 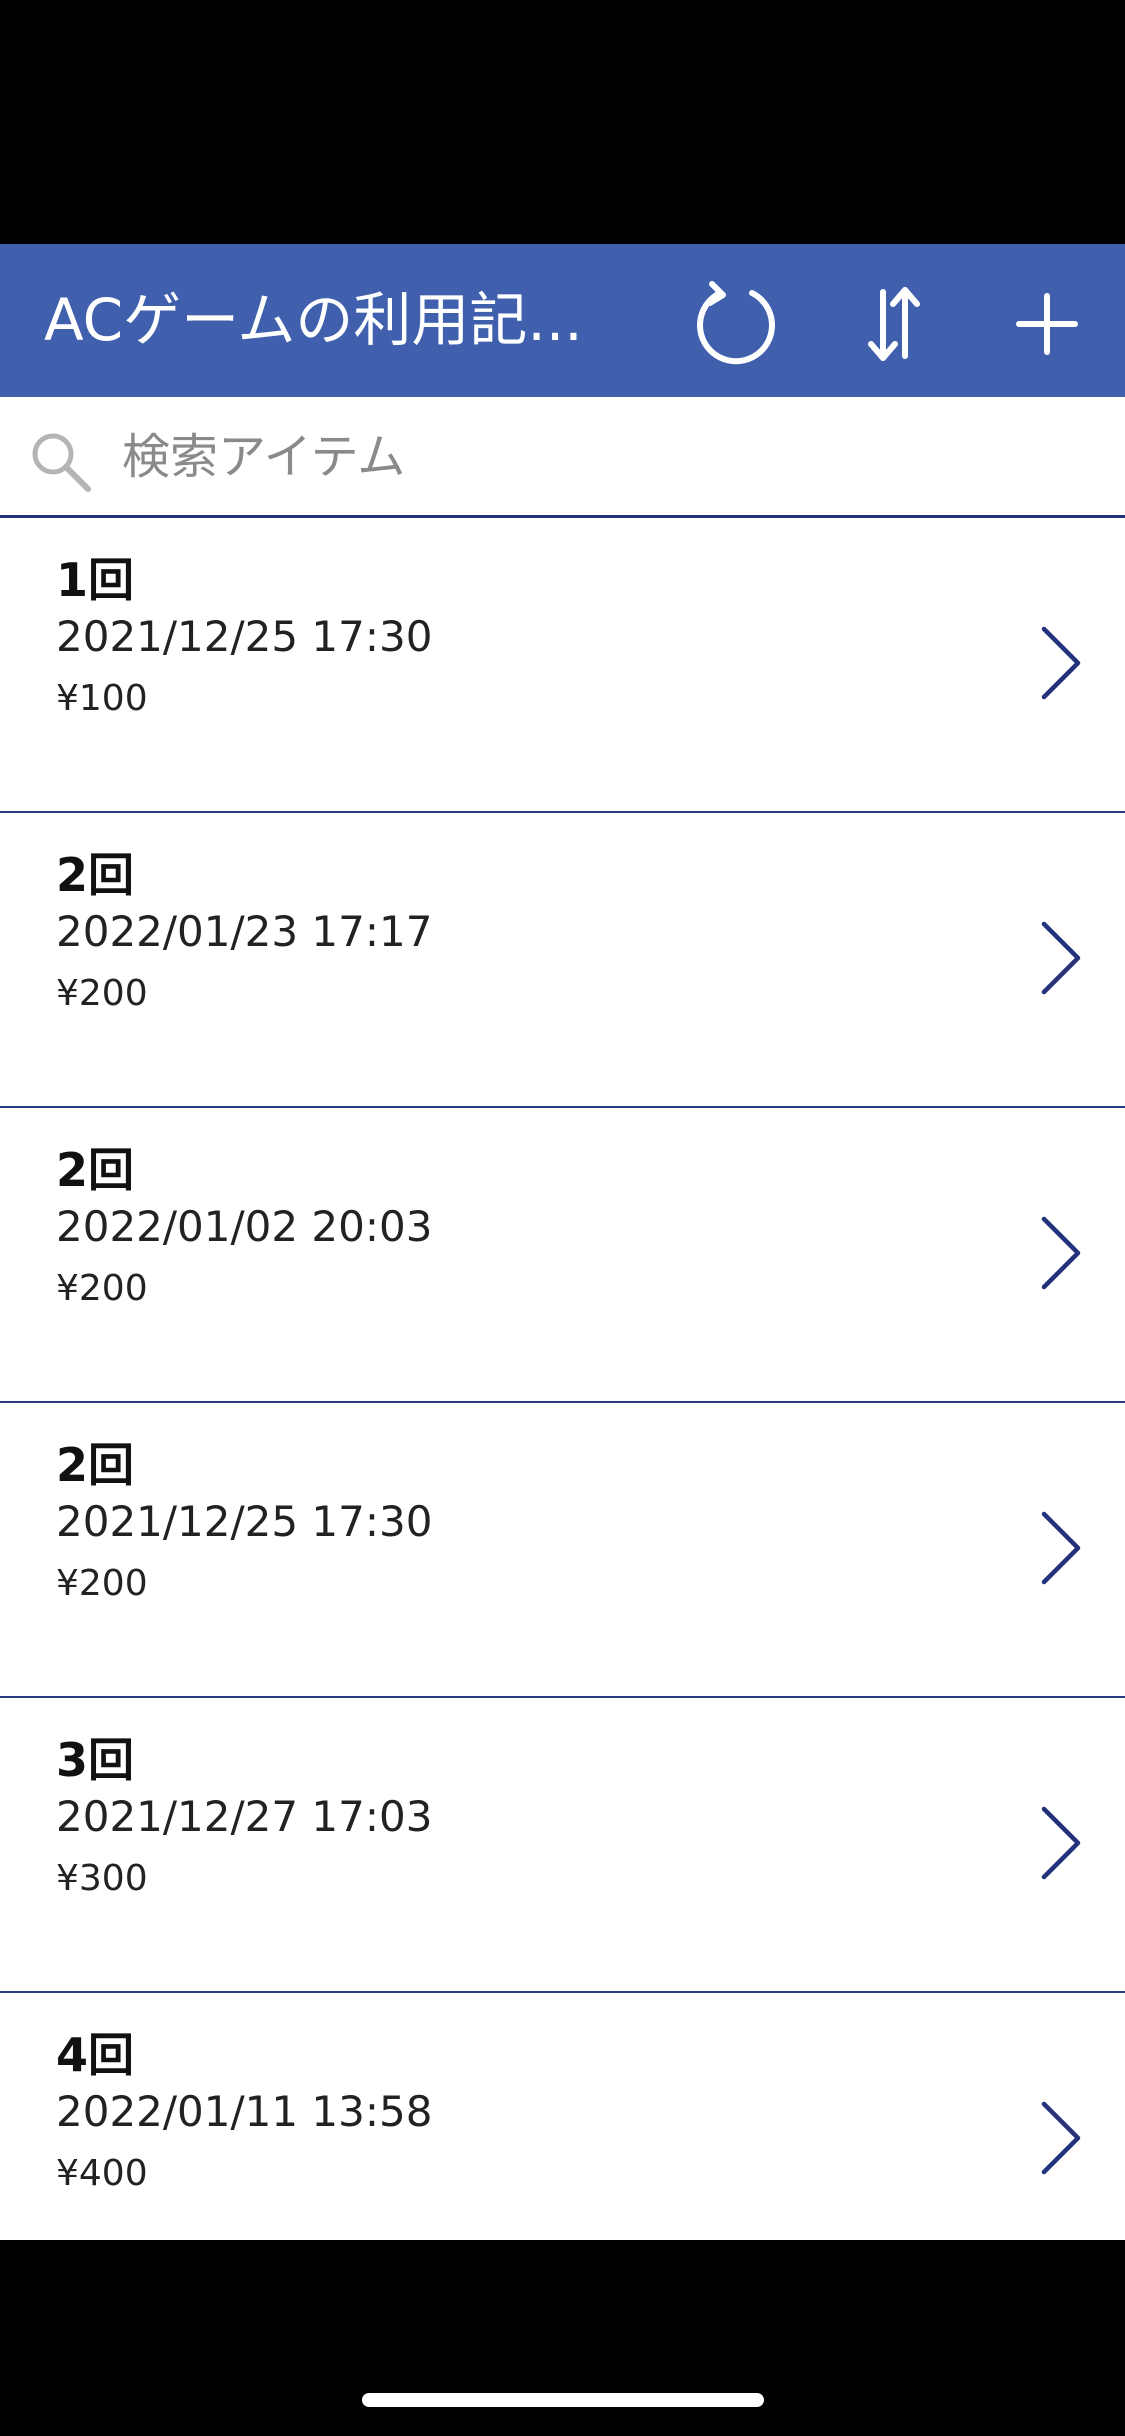 What do you see at coordinates (95, 2055) in the screenshot?
I see `item-title: 4回` at bounding box center [95, 2055].